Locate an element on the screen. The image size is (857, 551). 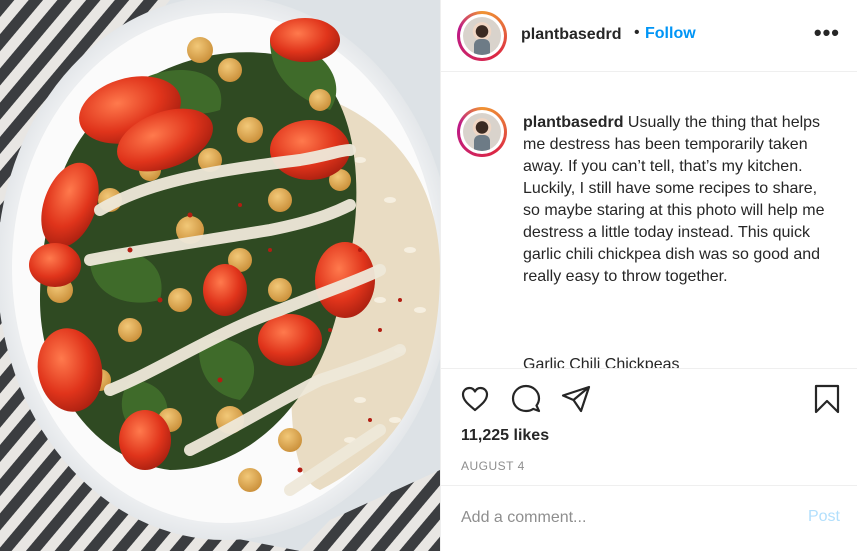
bookmark-icon is located at coordinates (827, 399).